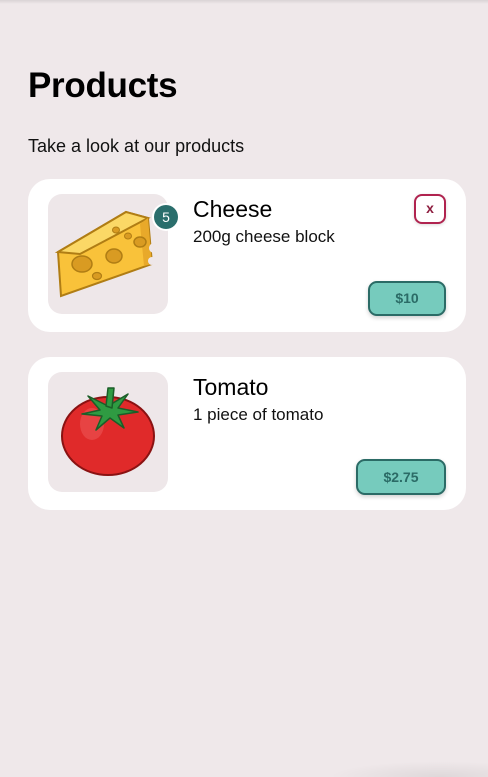  I want to click on tomato-icon, so click(108, 431).